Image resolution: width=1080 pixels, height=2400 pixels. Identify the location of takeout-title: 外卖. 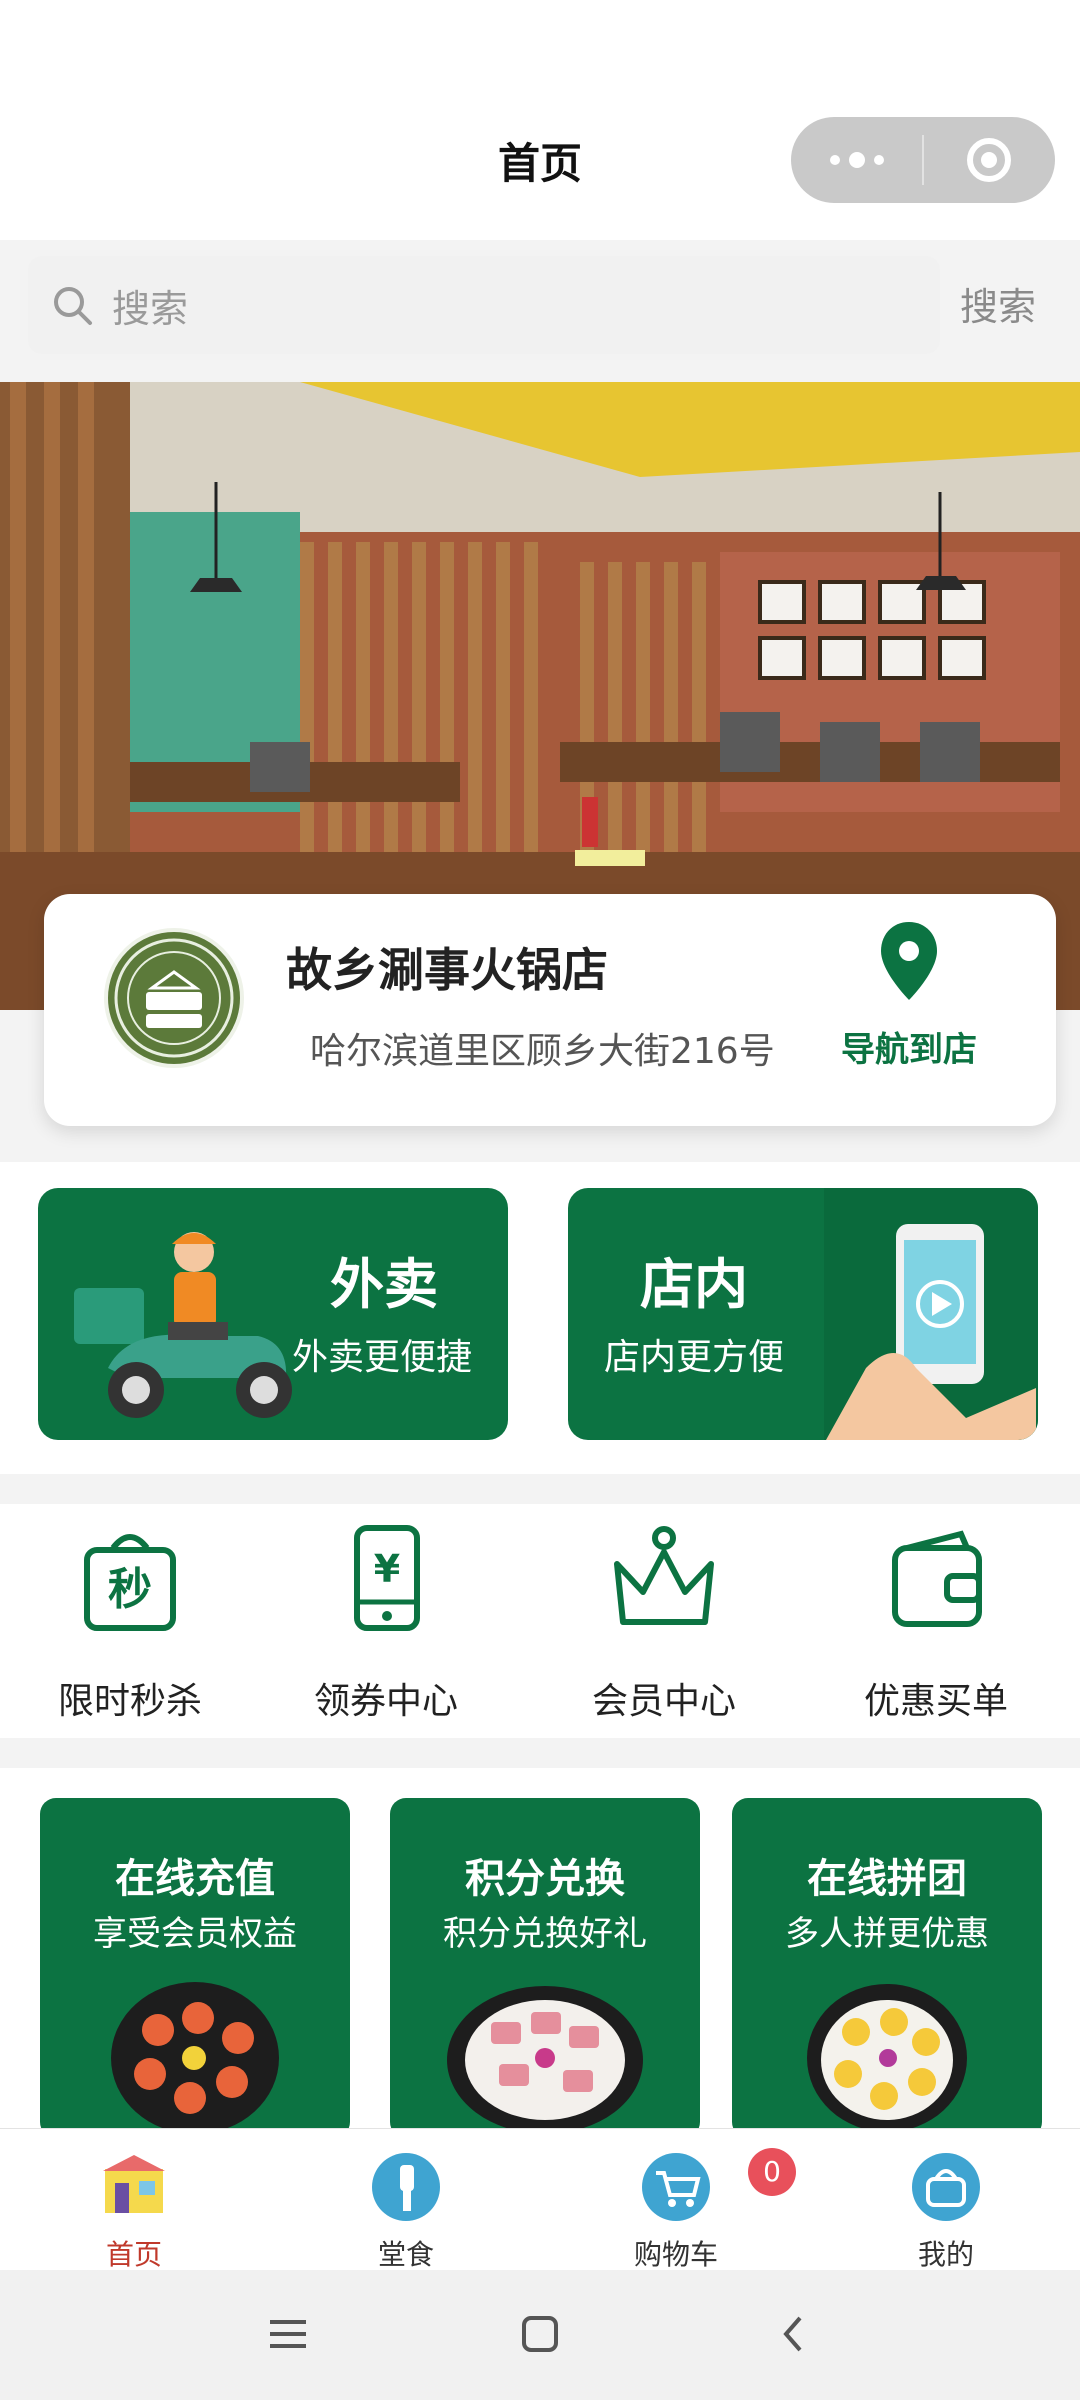
(384, 1284).